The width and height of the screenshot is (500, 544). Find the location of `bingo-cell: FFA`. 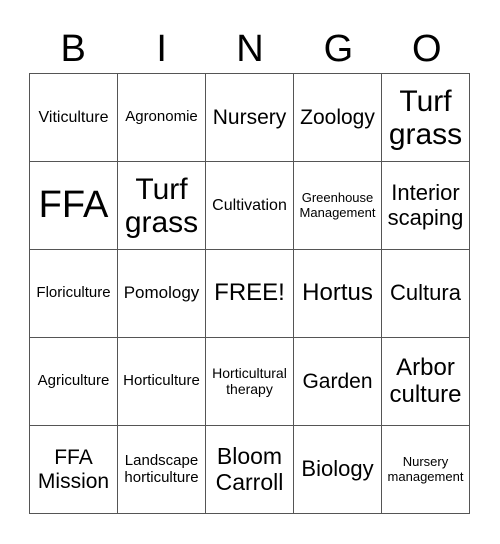

bingo-cell: FFA is located at coordinates (73, 205).